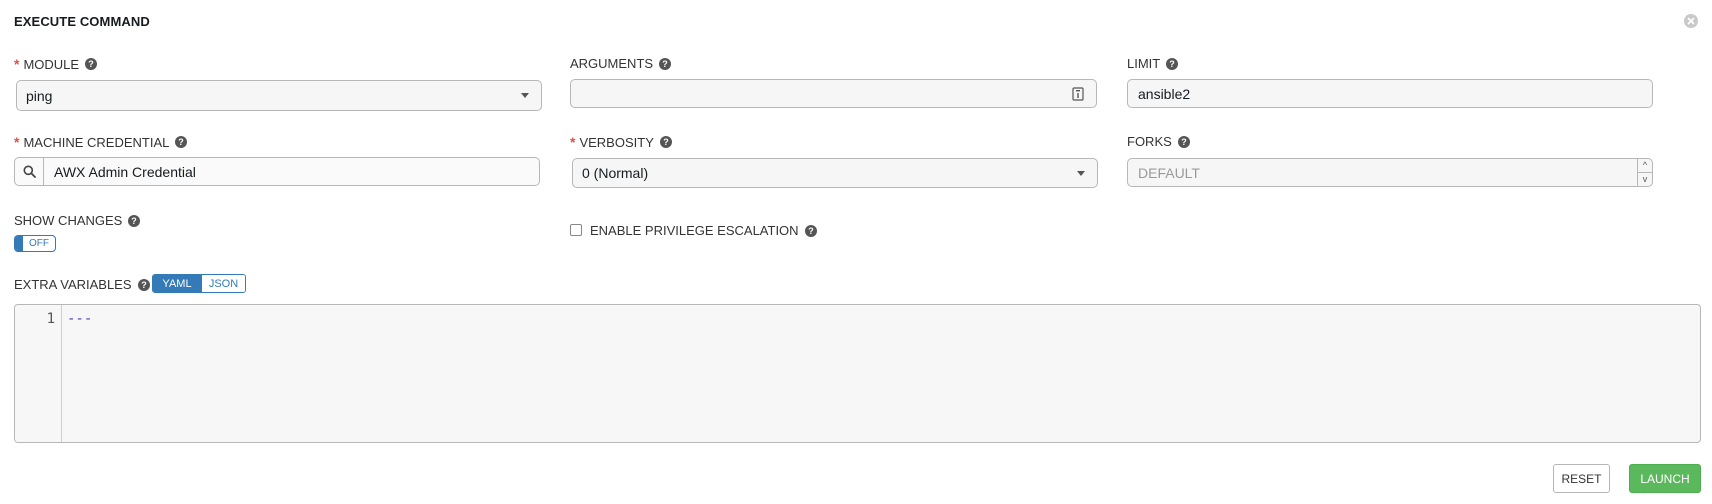 The image size is (1712, 504). I want to click on limit-label: LIMIT ?, so click(1153, 63).